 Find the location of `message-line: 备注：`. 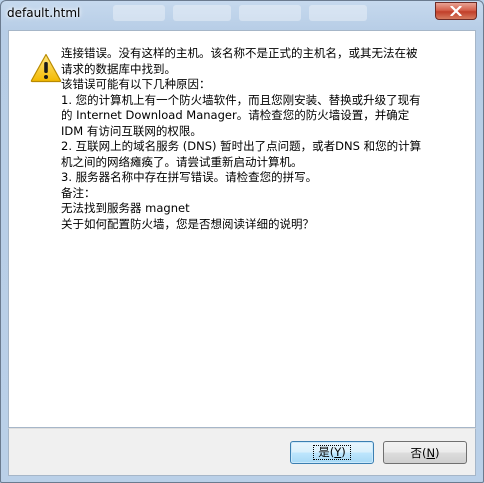

message-line: 备注： is located at coordinates (78, 192).